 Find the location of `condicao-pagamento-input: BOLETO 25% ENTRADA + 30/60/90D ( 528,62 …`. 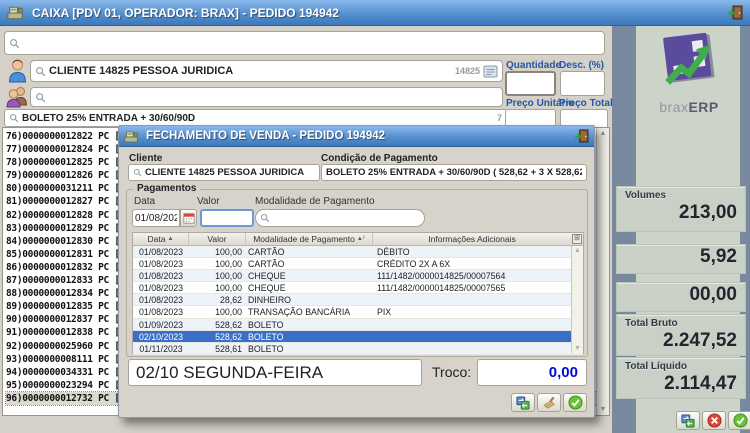

condicao-pagamento-input: BOLETO 25% ENTRADA + 30/60/90D ( 528,62 … is located at coordinates (454, 172).